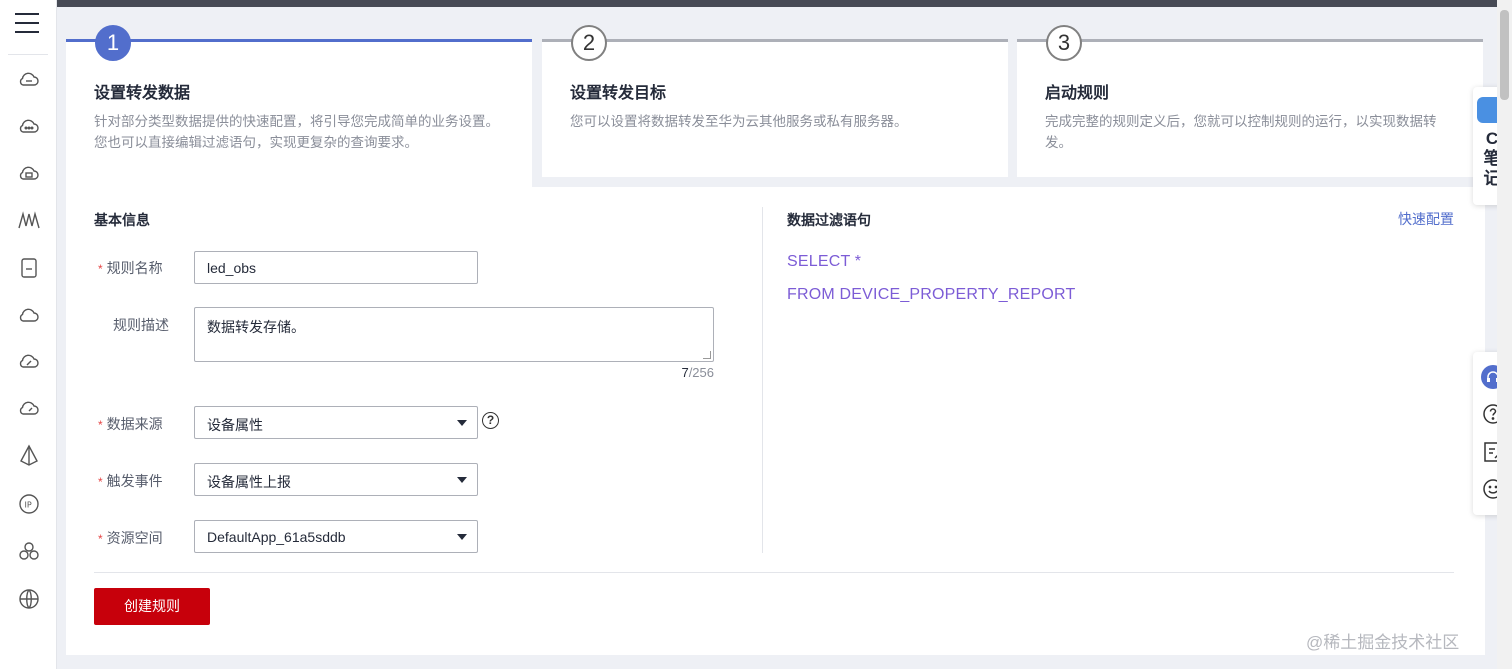 The width and height of the screenshot is (1512, 669). Describe the element at coordinates (152, 606) in the screenshot. I see `create-rule-button: 创建规则` at that location.